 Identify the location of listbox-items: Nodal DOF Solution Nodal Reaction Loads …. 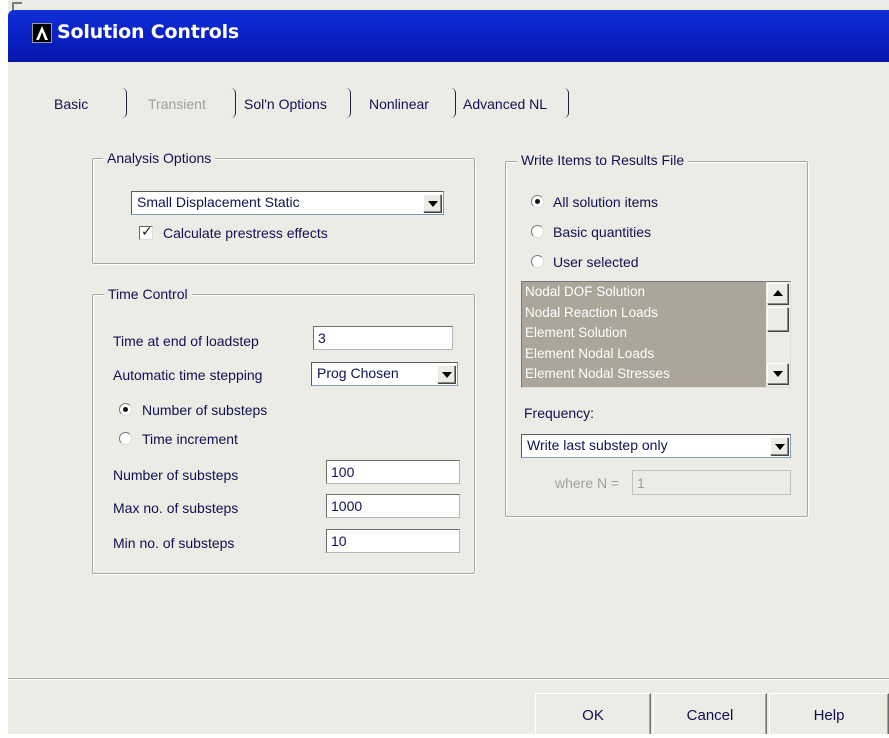
(644, 334).